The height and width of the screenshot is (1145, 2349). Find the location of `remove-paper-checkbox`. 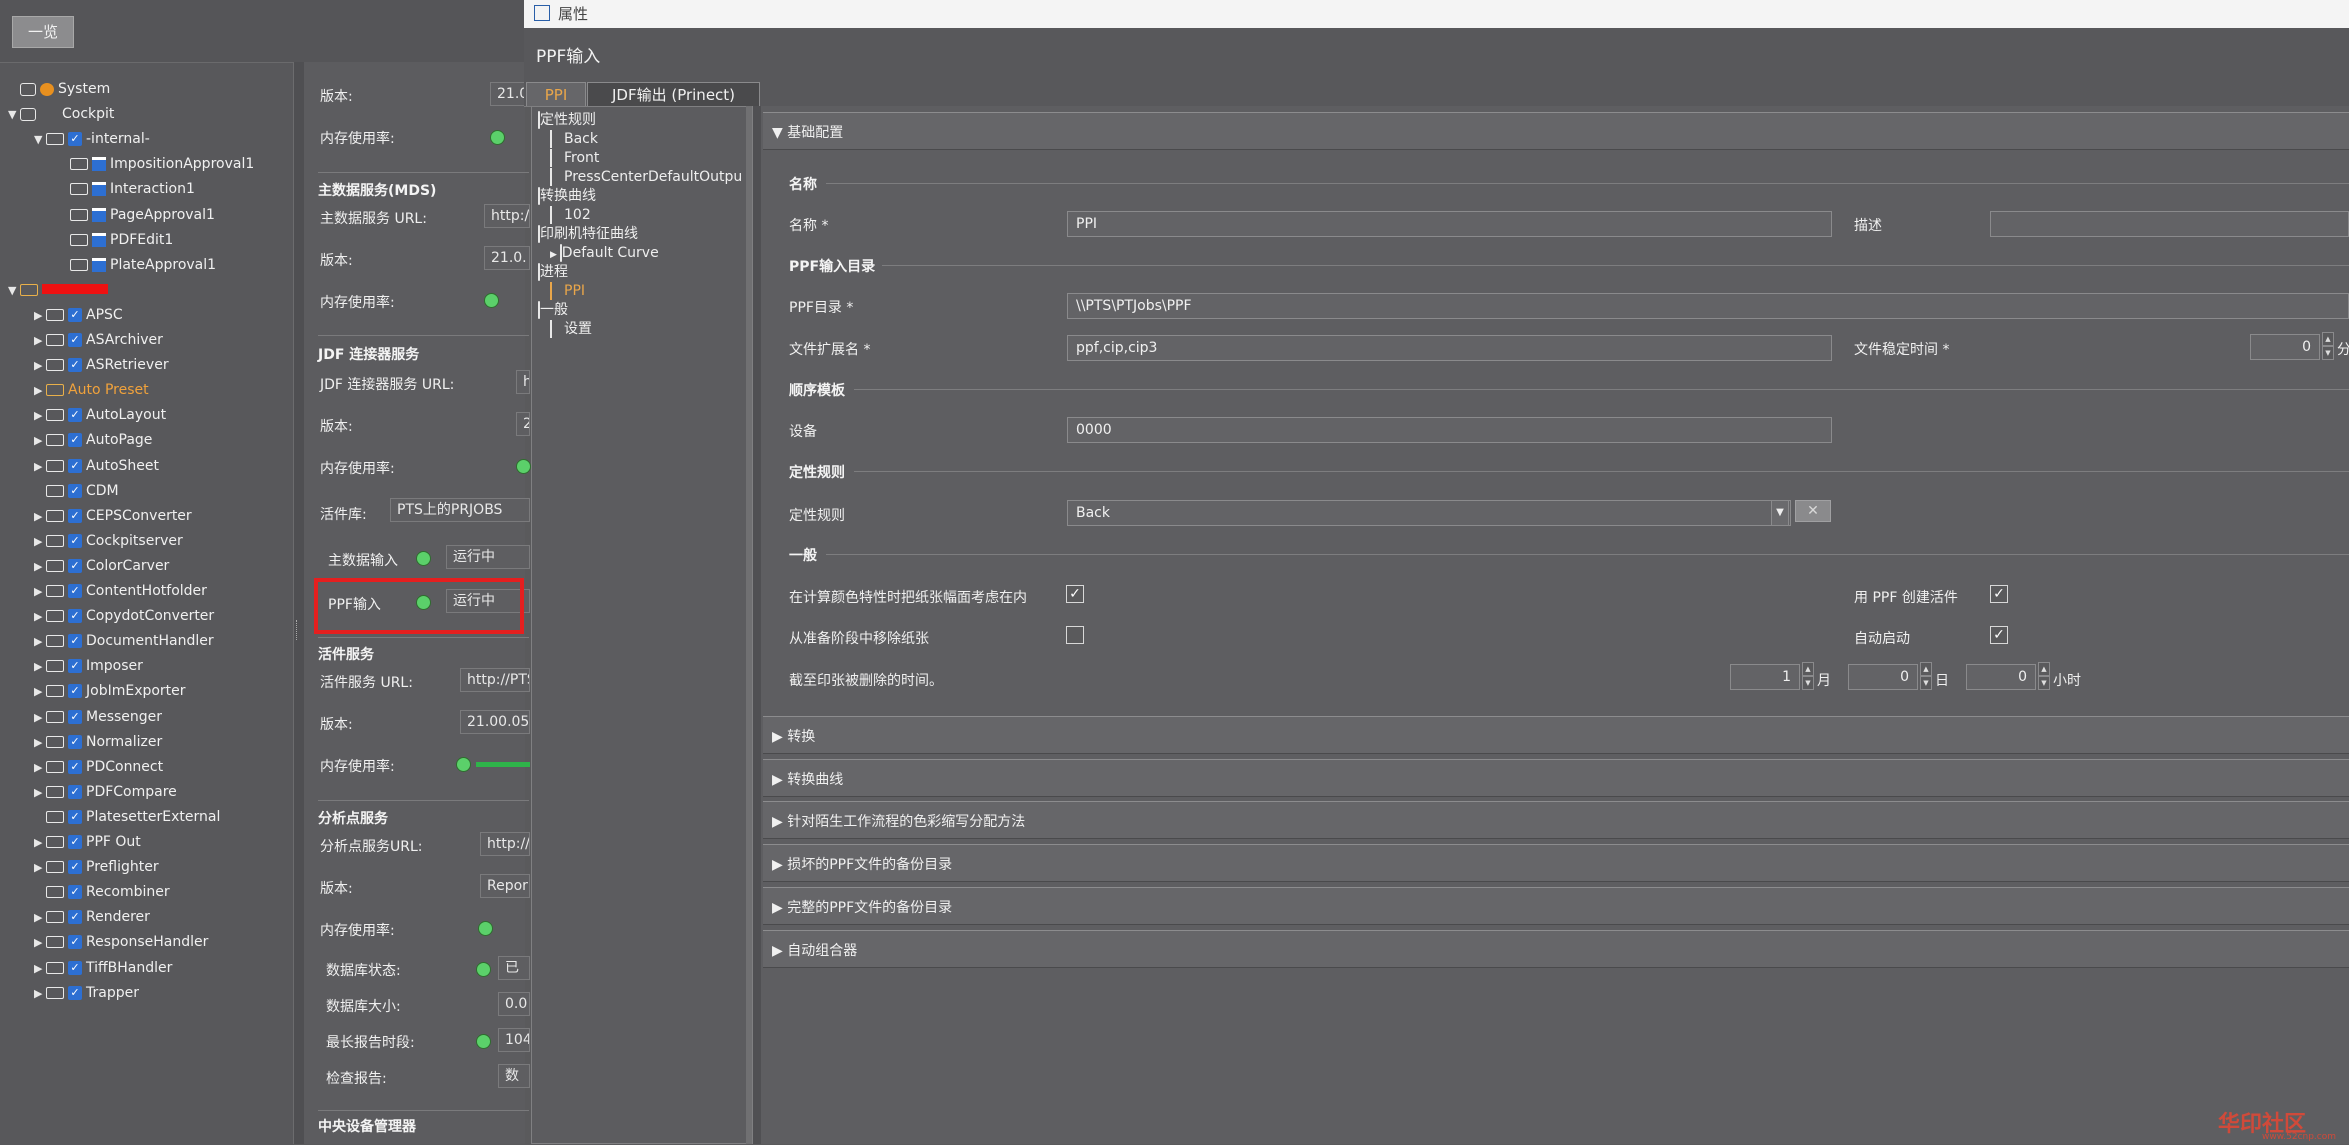

remove-paper-checkbox is located at coordinates (1075, 635).